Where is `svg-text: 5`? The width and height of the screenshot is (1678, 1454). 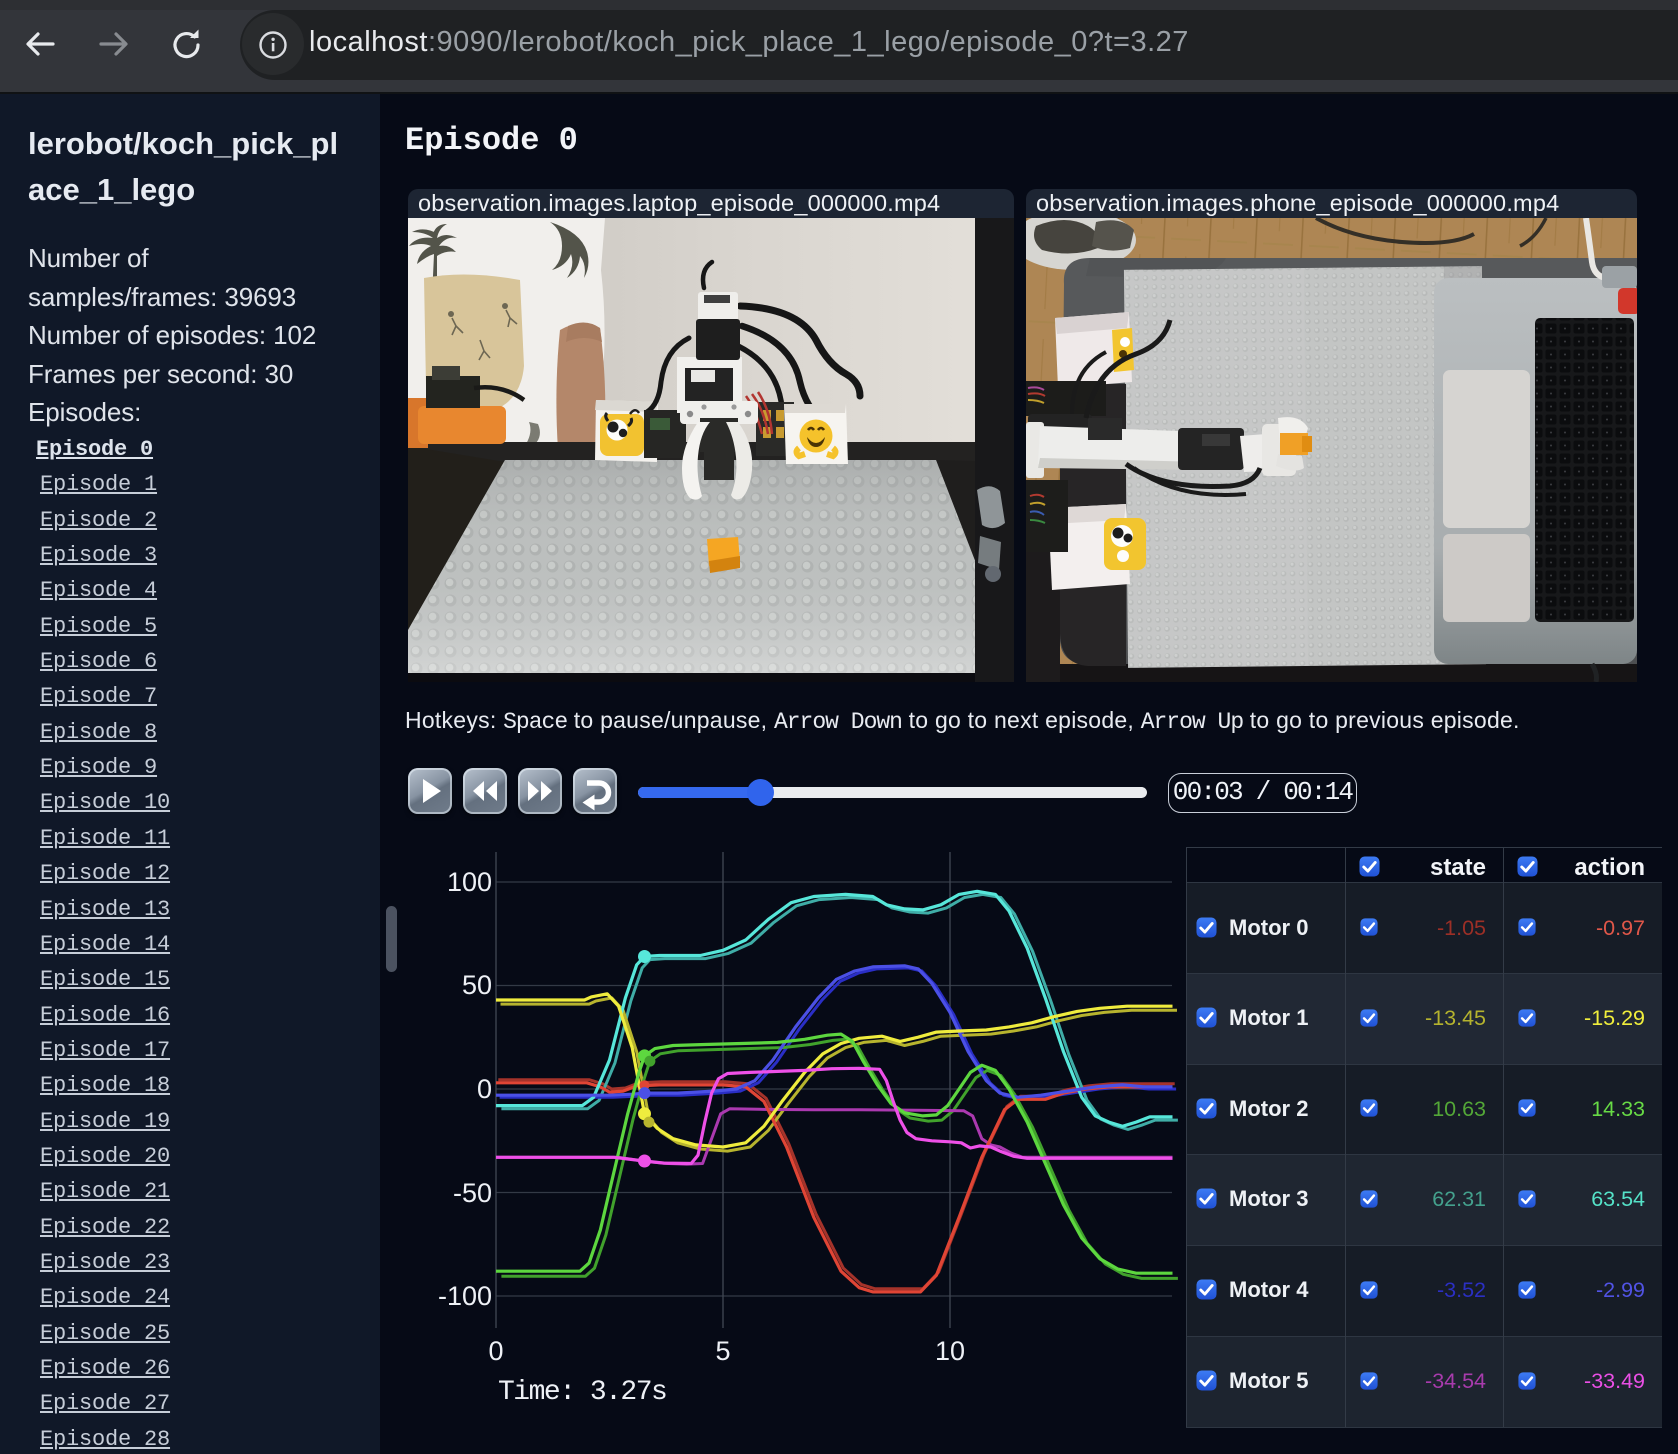 svg-text: 5 is located at coordinates (722, 1351).